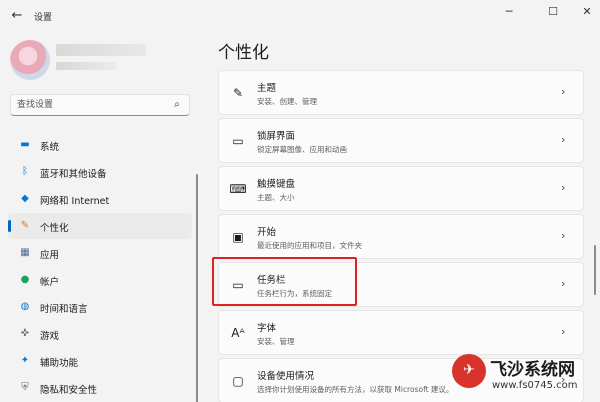 The height and width of the screenshot is (402, 600). What do you see at coordinates (100, 334) in the screenshot?
I see `sidebar-item-gaming: ✜ 游戏` at bounding box center [100, 334].